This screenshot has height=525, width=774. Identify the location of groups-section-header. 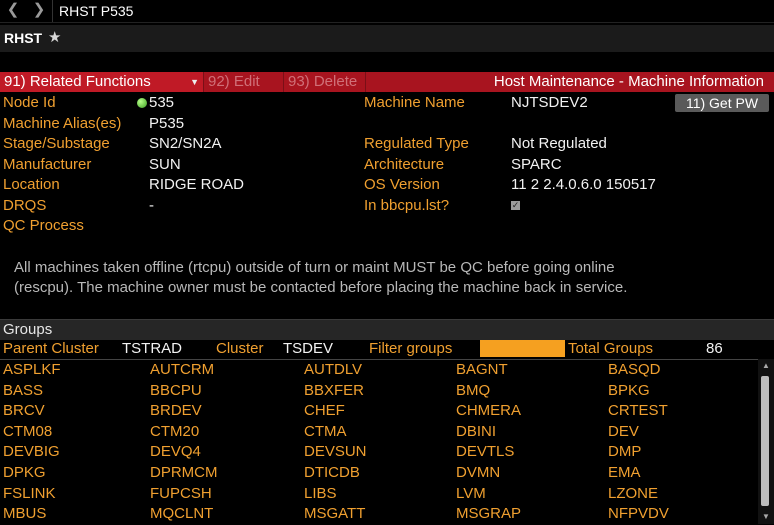
(387, 329).